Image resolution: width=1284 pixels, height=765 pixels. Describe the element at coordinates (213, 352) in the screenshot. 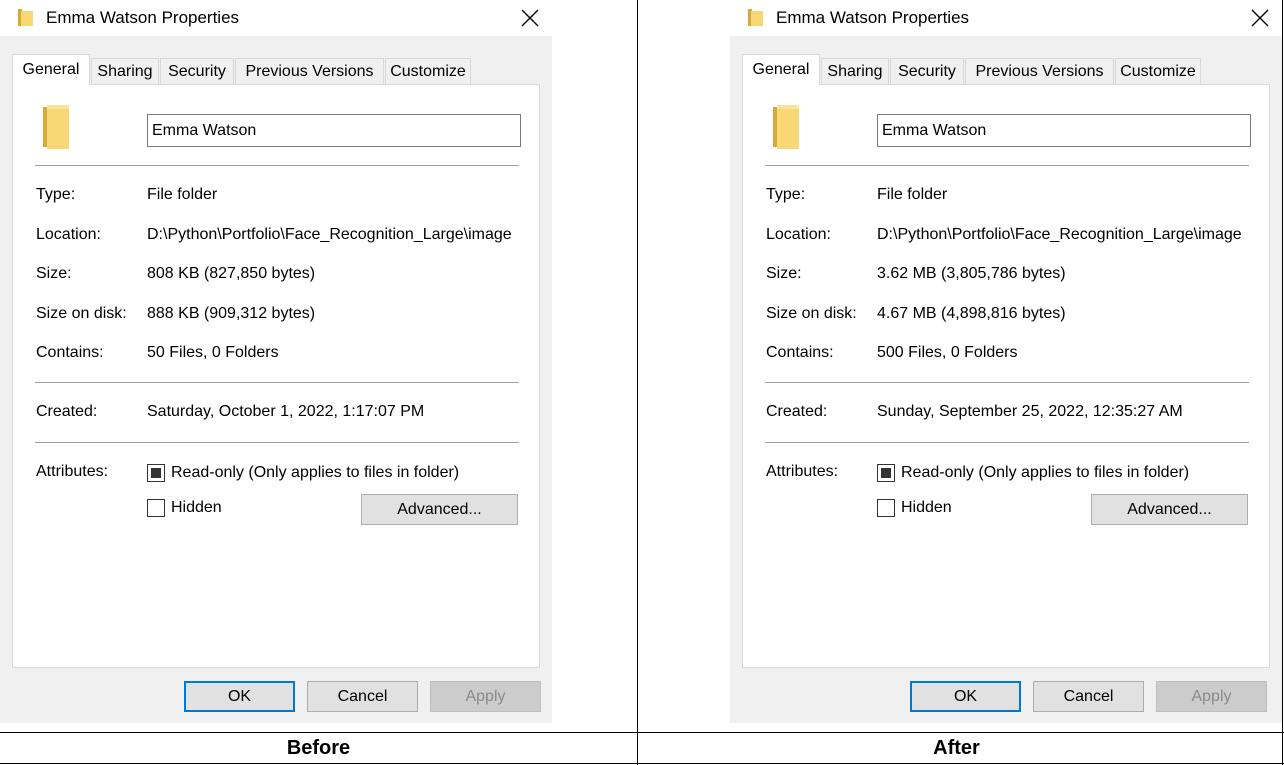

I see `contains-value: 50 Files, 0 Folders` at that location.